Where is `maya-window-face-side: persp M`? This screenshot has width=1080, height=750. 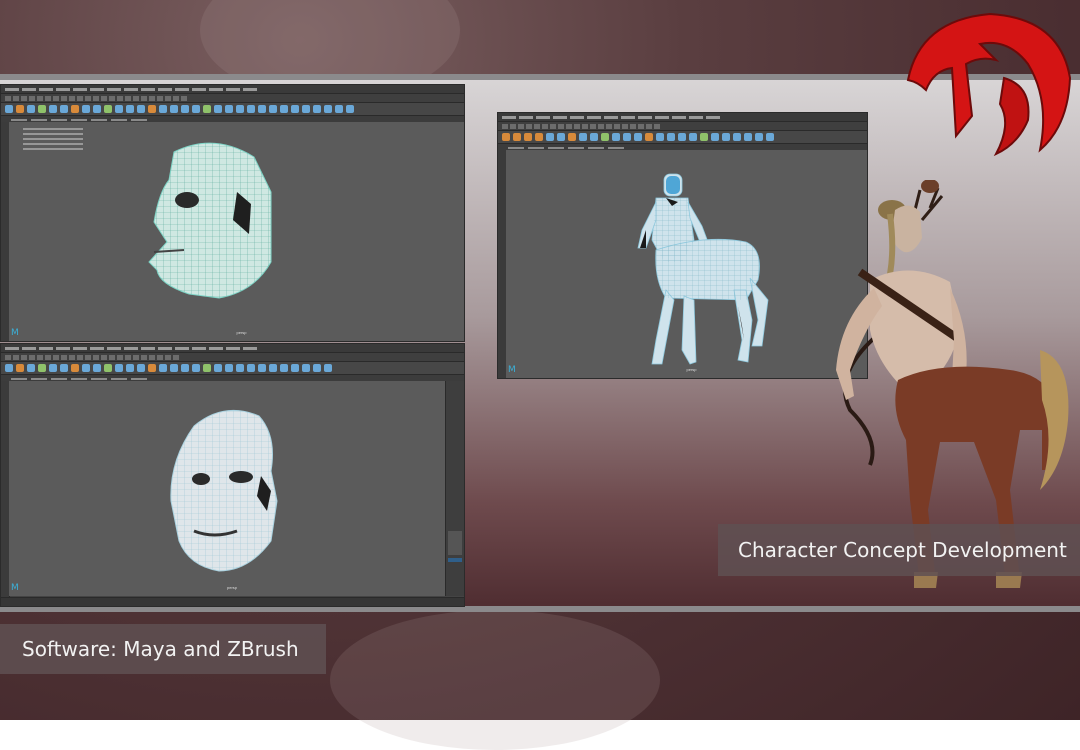 maya-window-face-side: persp M is located at coordinates (232, 213).